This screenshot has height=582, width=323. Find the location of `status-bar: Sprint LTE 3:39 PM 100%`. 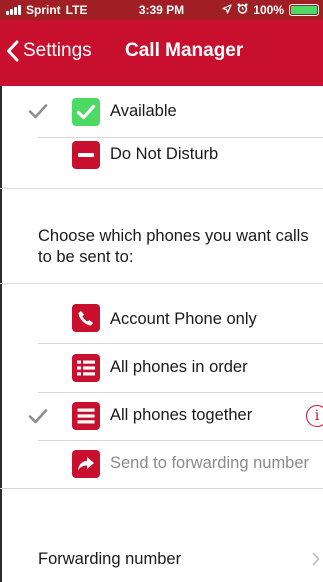

status-bar: Sprint LTE 3:39 PM 100% is located at coordinates (161, 10).